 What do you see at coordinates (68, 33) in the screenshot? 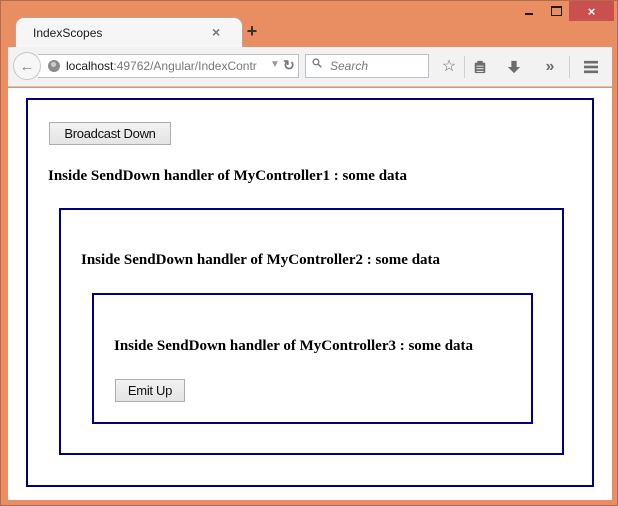
I see `tab-title: IndexScopes` at bounding box center [68, 33].